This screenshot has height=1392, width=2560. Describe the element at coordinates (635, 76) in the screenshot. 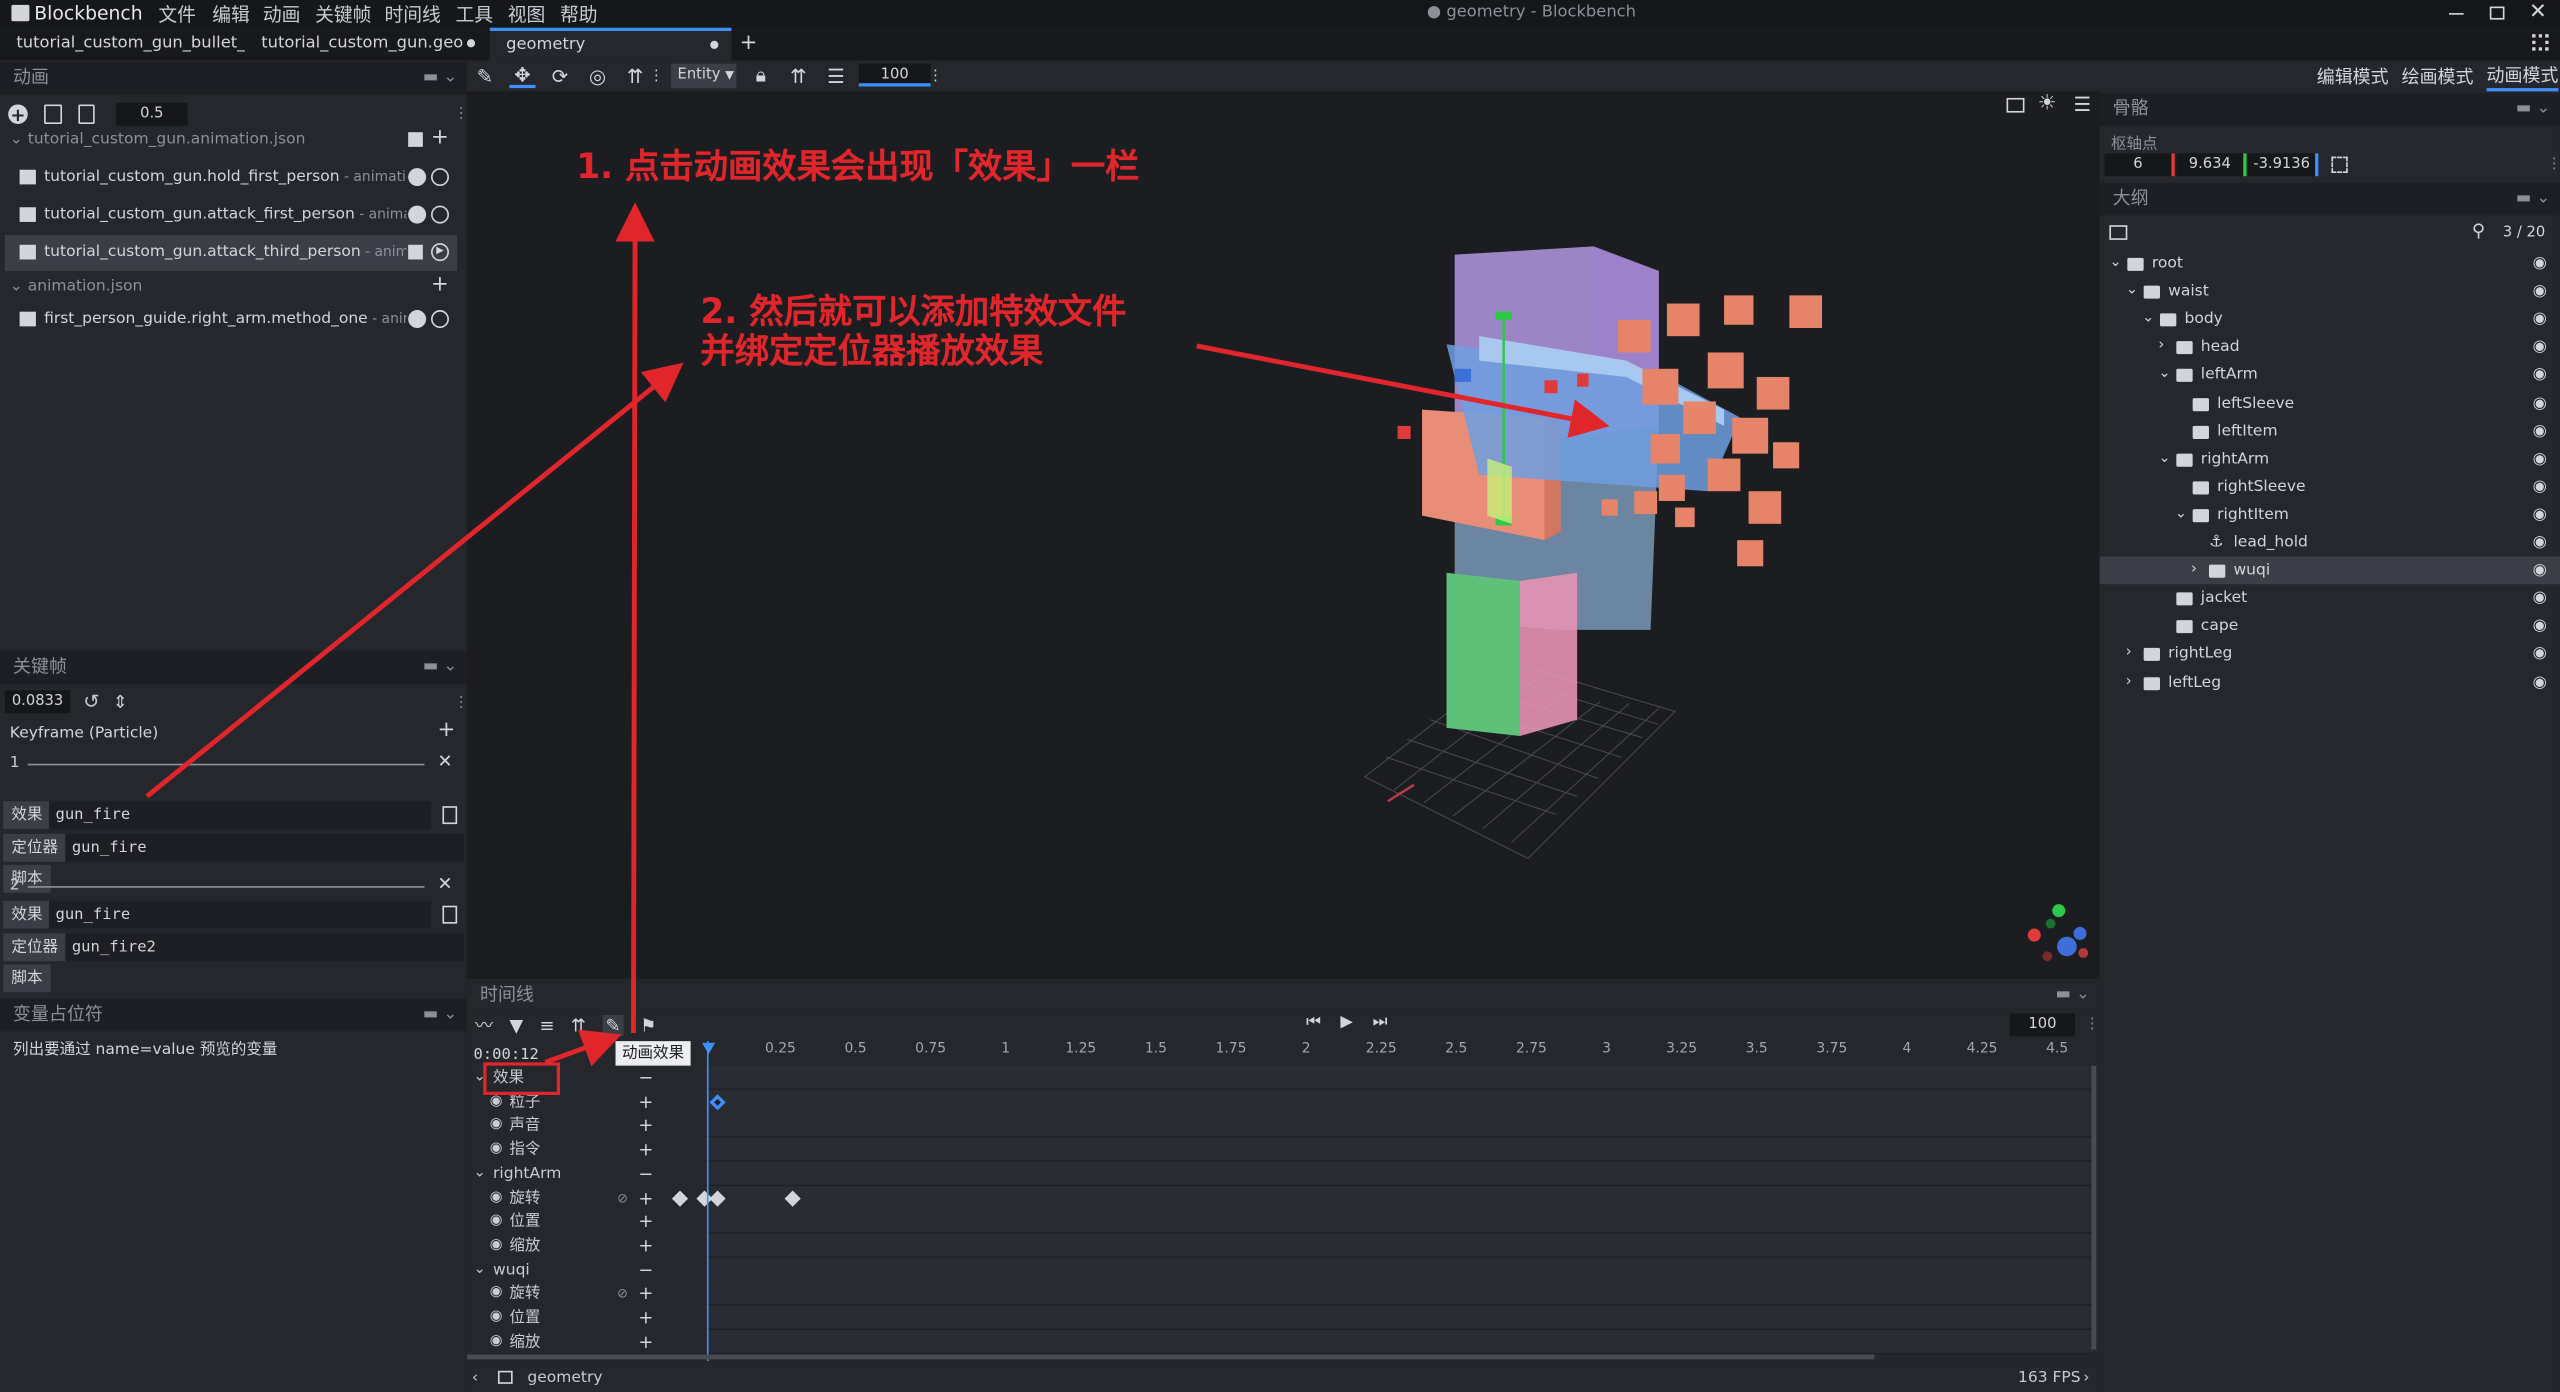

I see `scale-tool-icon: ⇈` at that location.